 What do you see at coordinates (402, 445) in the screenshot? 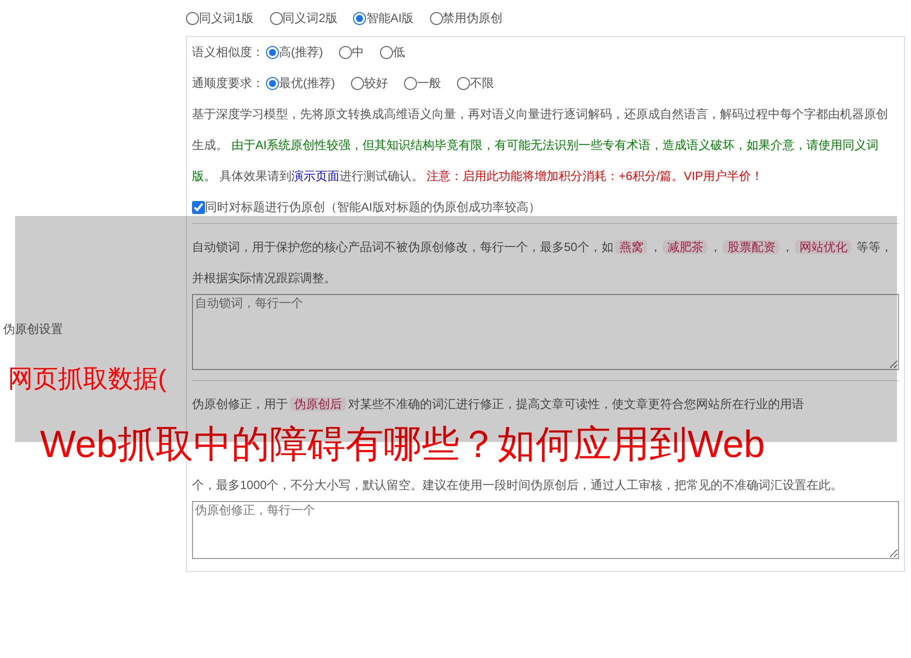
I see `caption-text: Web抓取中的障碍有哪些？如何应用到Web` at bounding box center [402, 445].